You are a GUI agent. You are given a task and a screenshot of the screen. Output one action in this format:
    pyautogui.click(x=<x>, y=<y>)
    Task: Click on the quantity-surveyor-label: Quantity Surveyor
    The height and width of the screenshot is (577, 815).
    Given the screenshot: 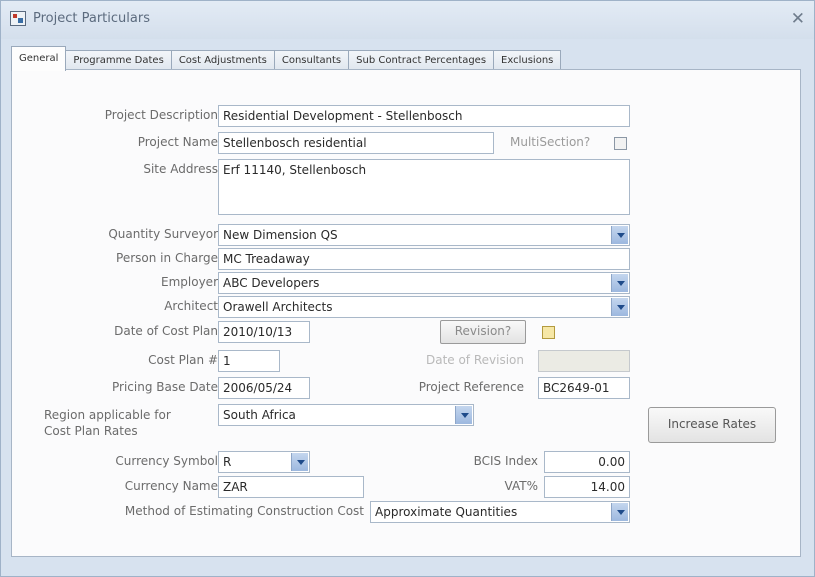 What is the action you would take?
    pyautogui.click(x=163, y=234)
    